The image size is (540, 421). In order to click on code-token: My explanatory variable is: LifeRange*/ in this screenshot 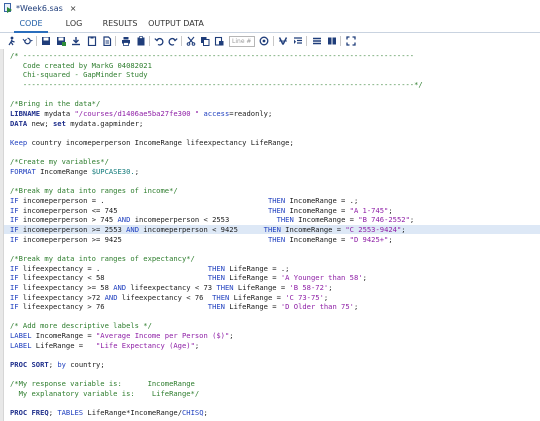, I will do `click(105, 394)`.